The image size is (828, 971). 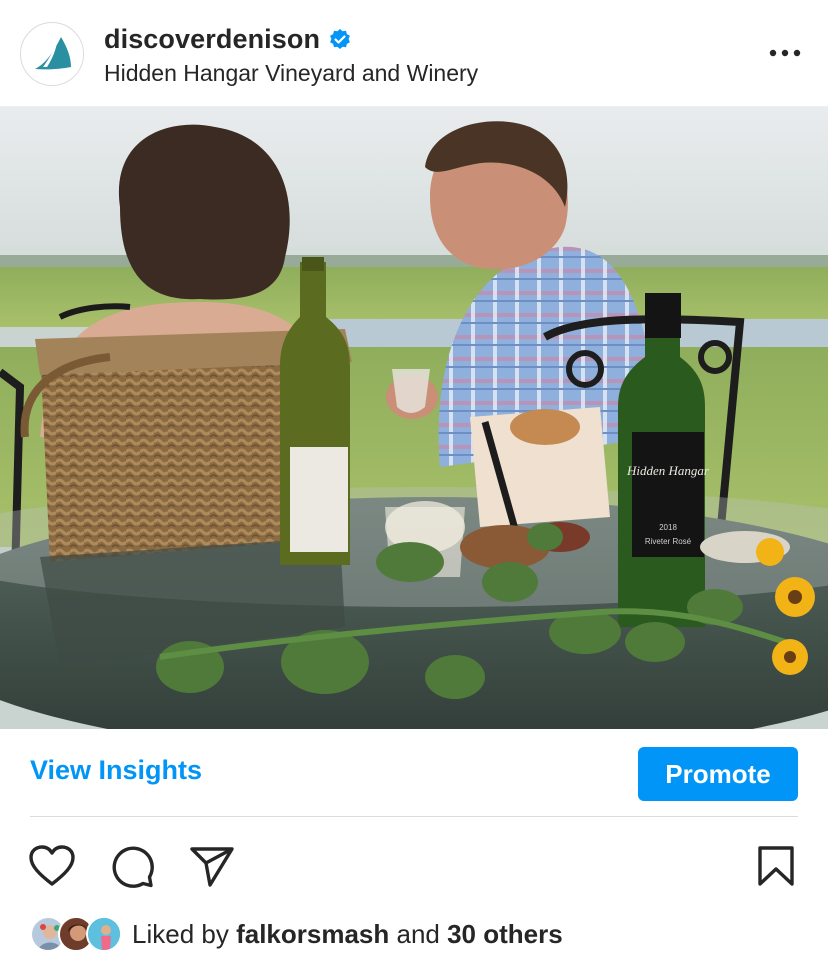 I want to click on heart-icon, so click(x=52, y=866).